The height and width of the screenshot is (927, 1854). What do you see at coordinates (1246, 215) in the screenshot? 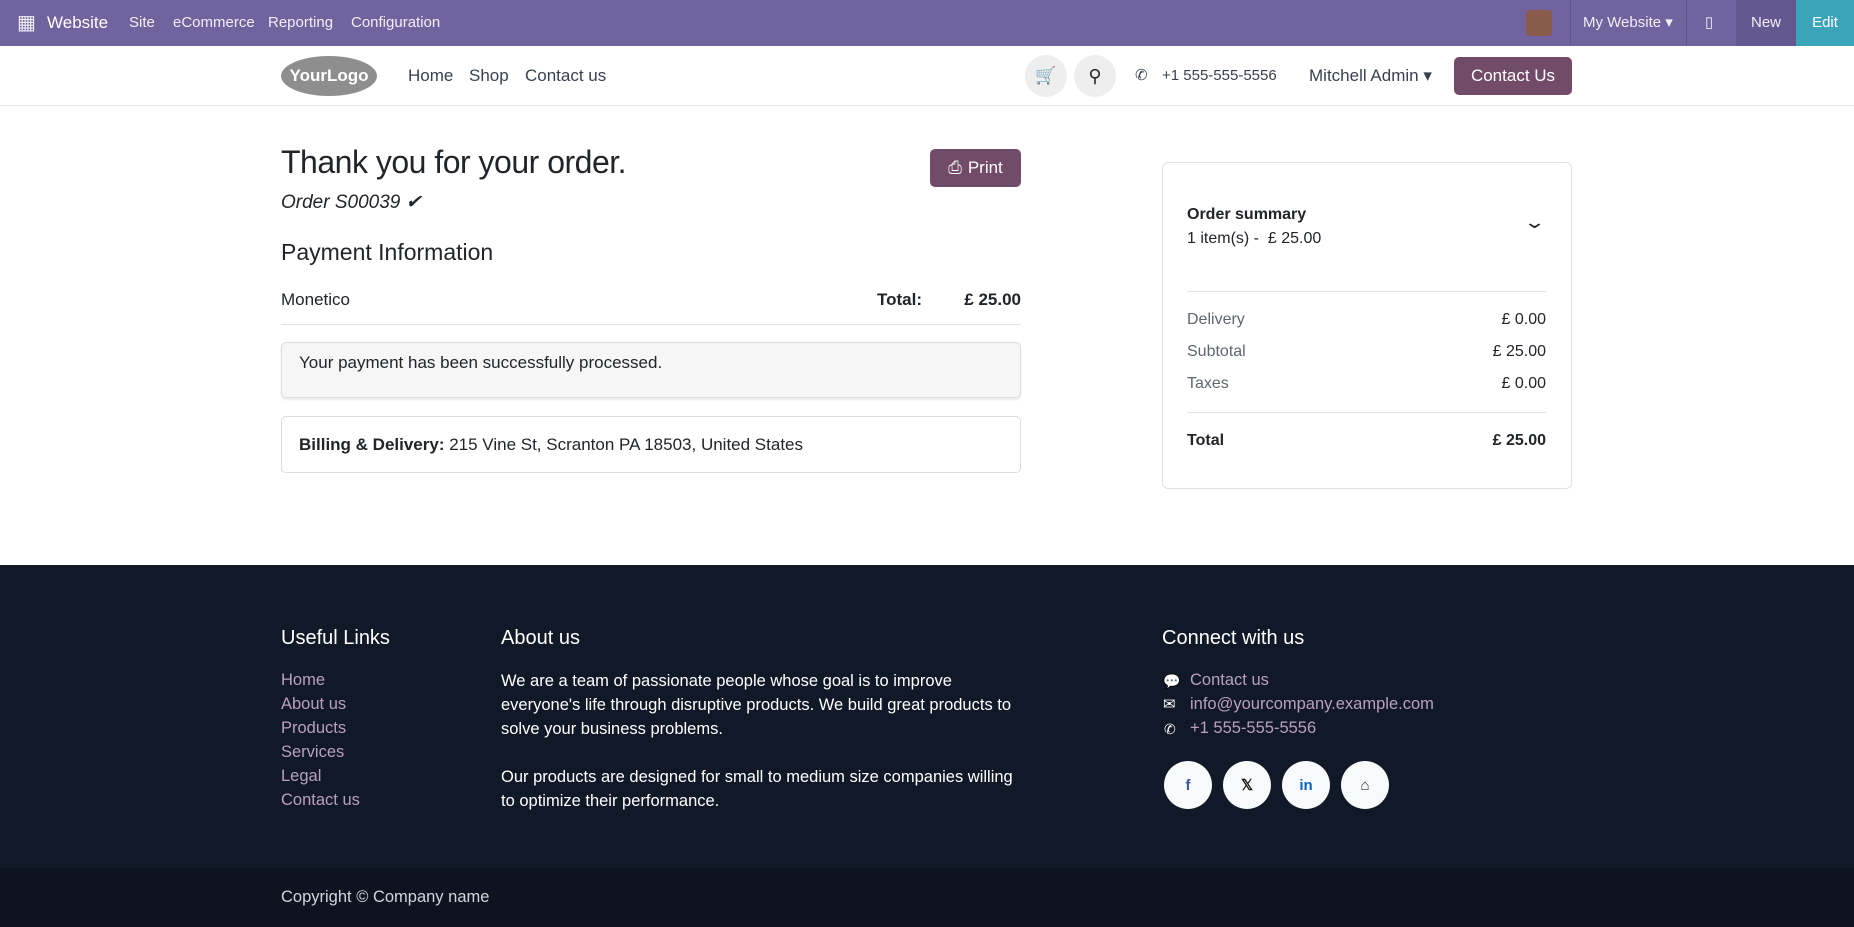
I see `summary-title: Order summary` at bounding box center [1246, 215].